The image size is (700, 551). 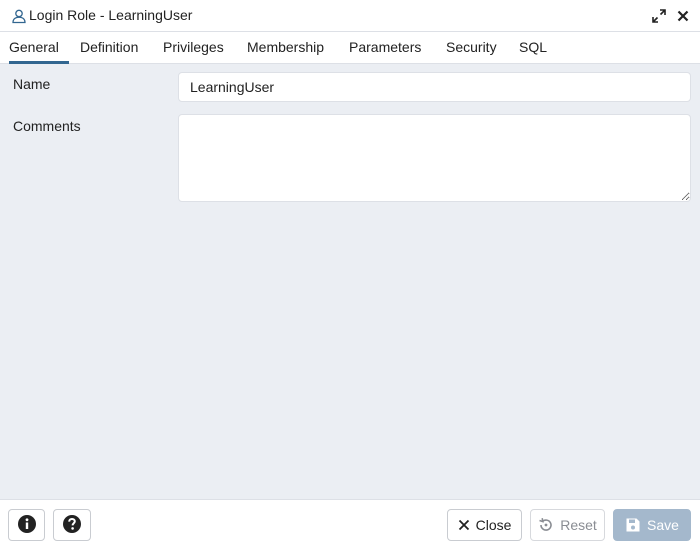 What do you see at coordinates (578, 525) in the screenshot?
I see `reset-button-label: Reset` at bounding box center [578, 525].